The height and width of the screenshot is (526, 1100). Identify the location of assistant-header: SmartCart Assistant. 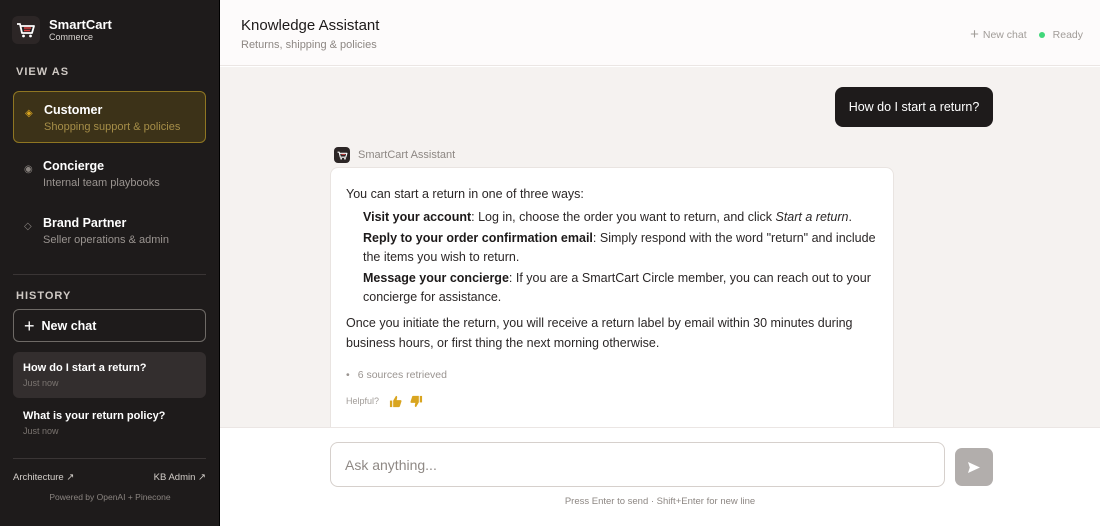
(394, 155).